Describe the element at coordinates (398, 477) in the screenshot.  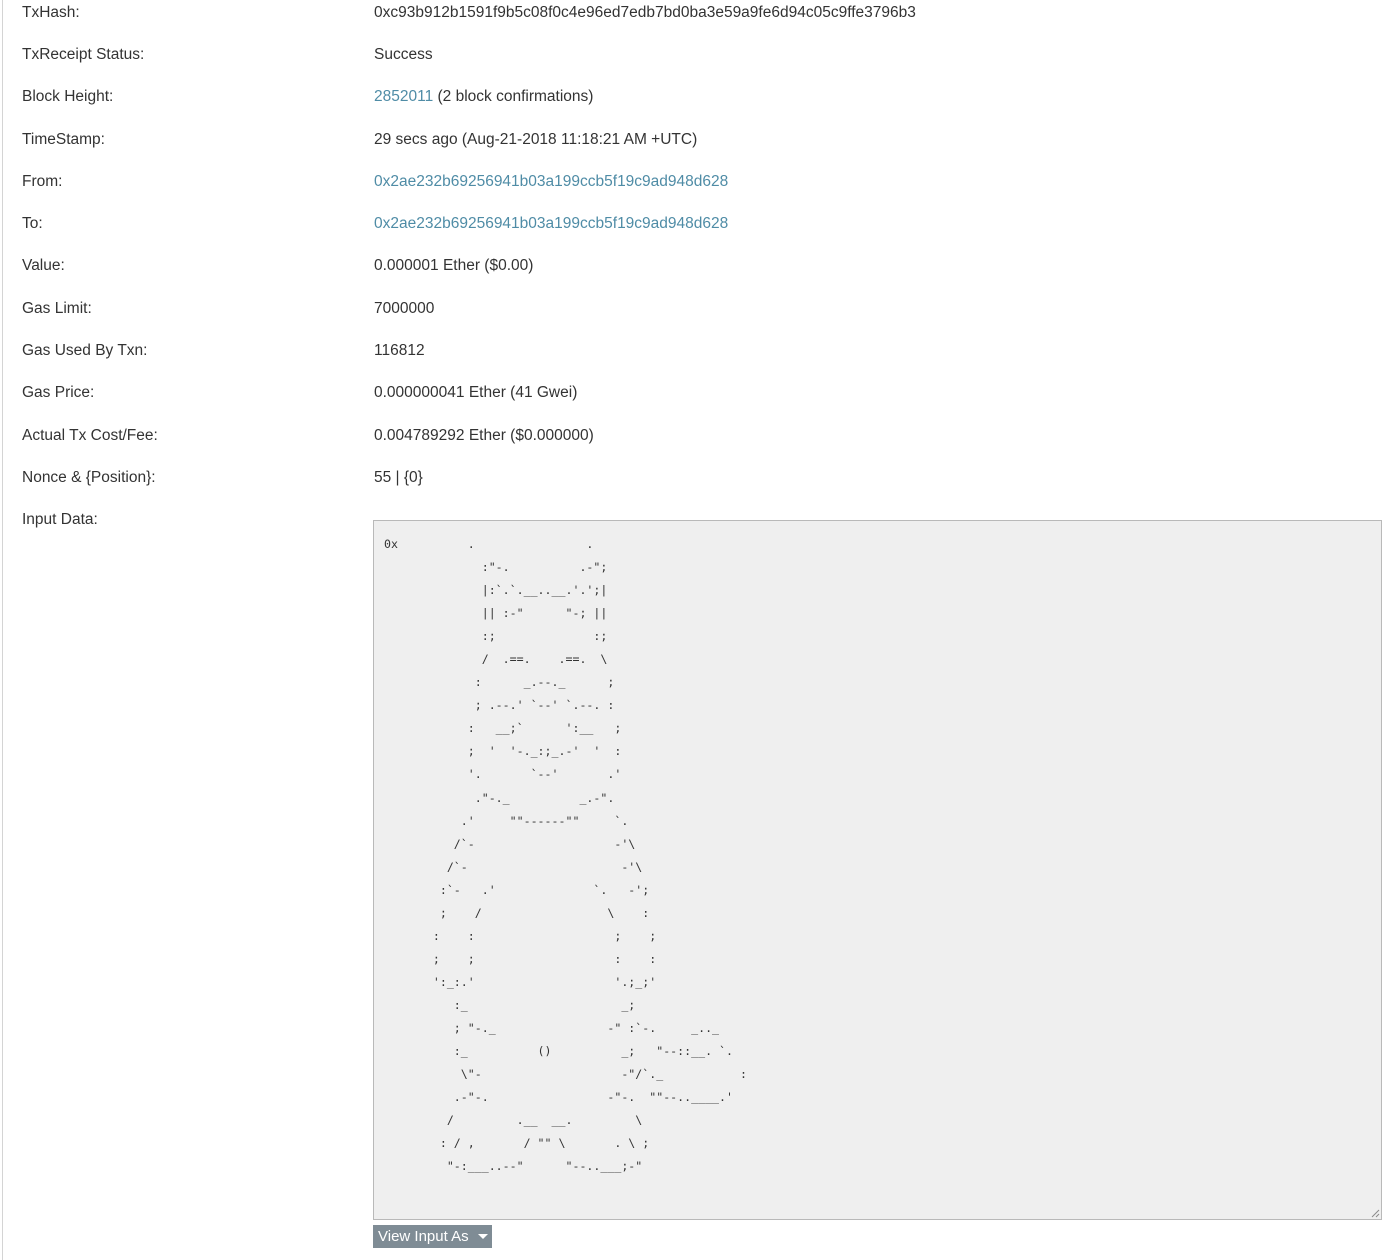
I see `nonce-value: 55 | {0}` at that location.